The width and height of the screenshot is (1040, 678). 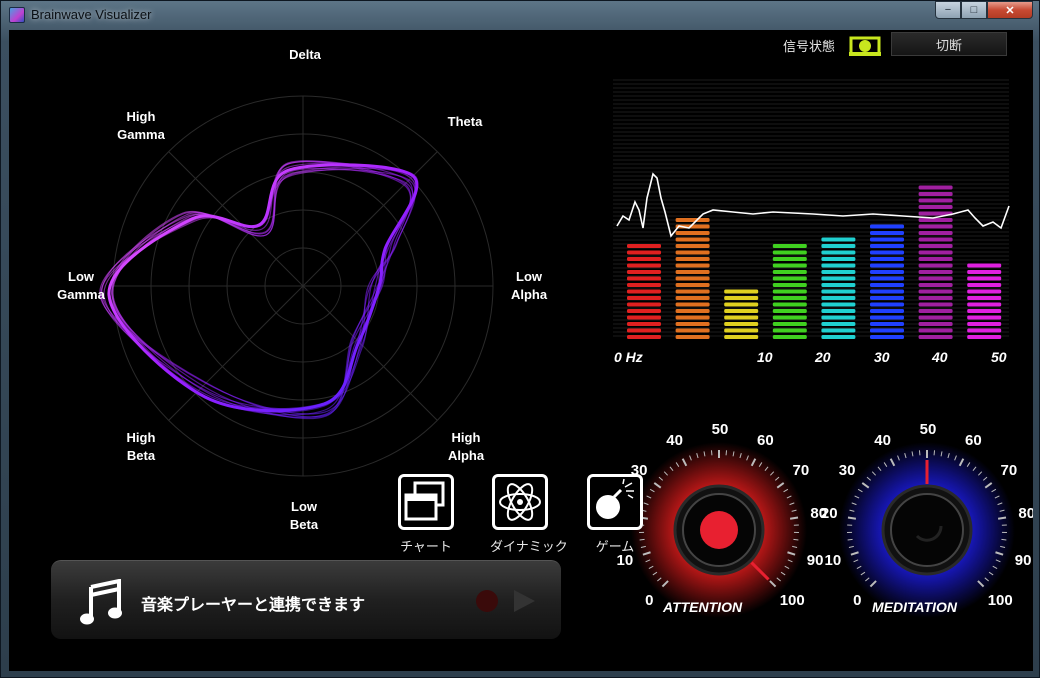 What do you see at coordinates (719, 530) in the screenshot?
I see `attention-center` at bounding box center [719, 530].